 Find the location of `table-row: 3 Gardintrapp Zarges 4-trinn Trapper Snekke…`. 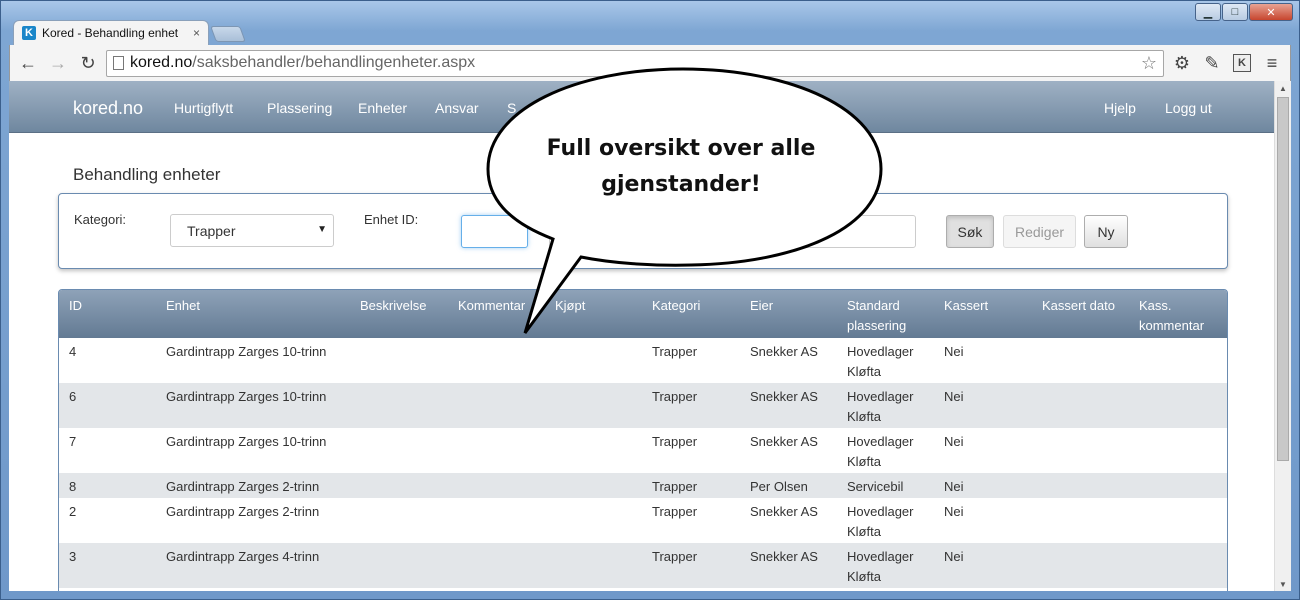

table-row: 3 Gardintrapp Zarges 4-trinn Trapper Snekke… is located at coordinates (643, 565).